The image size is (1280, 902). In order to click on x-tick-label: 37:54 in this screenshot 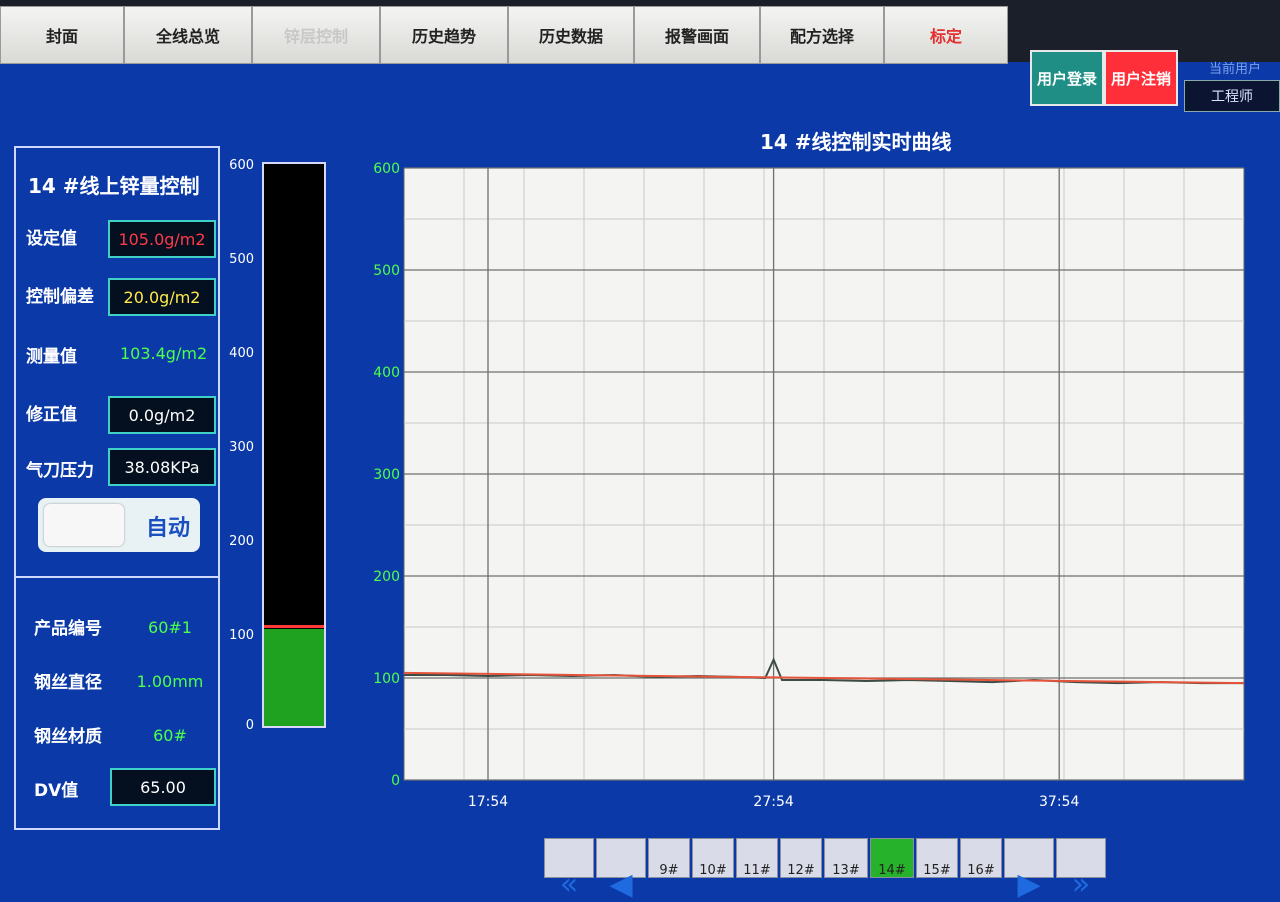, I will do `click(1059, 802)`.